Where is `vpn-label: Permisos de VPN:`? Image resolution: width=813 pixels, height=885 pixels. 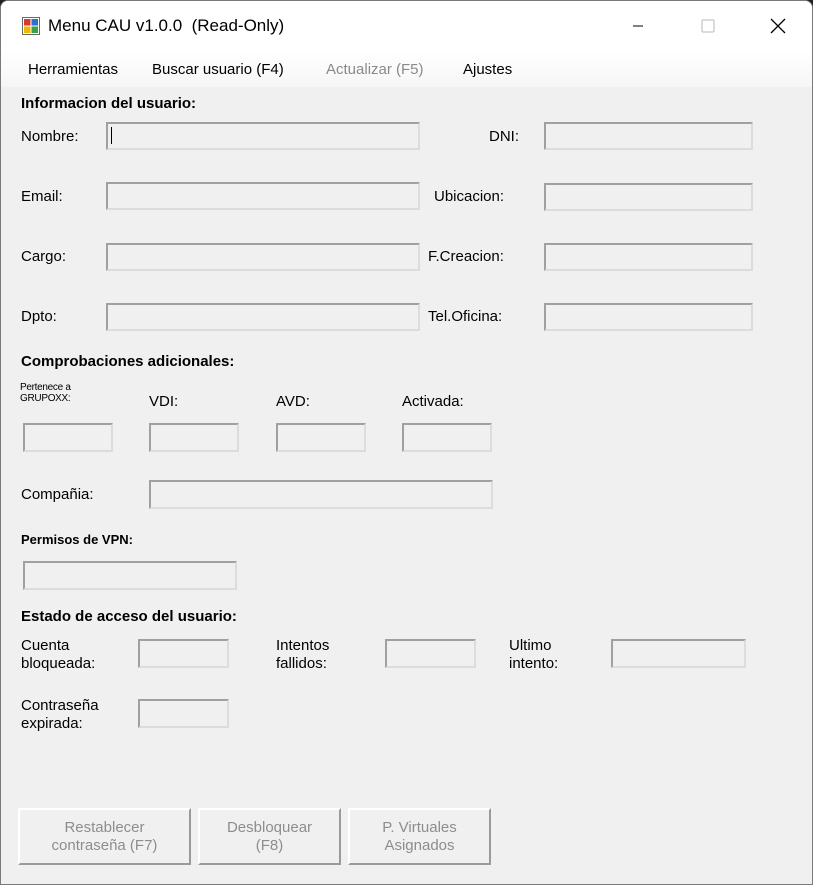
vpn-label: Permisos de VPN: is located at coordinates (77, 539).